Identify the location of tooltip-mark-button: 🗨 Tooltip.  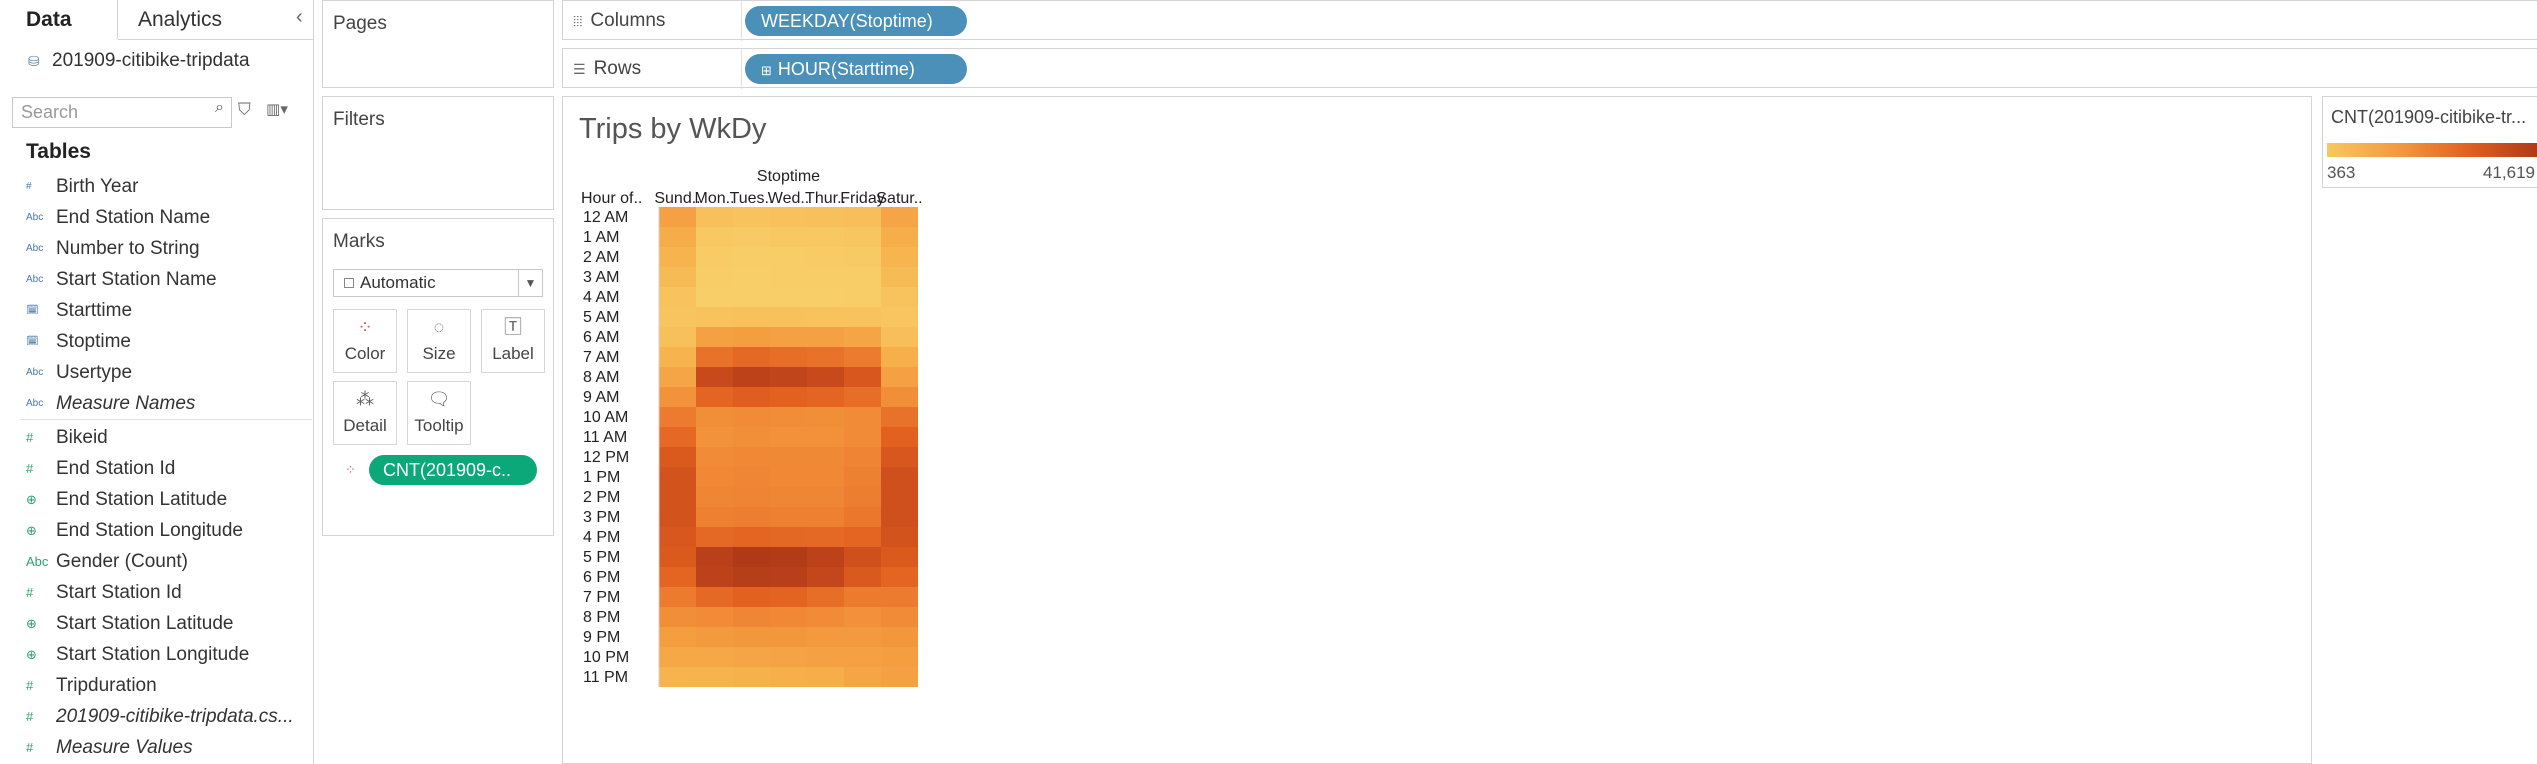
(439, 413).